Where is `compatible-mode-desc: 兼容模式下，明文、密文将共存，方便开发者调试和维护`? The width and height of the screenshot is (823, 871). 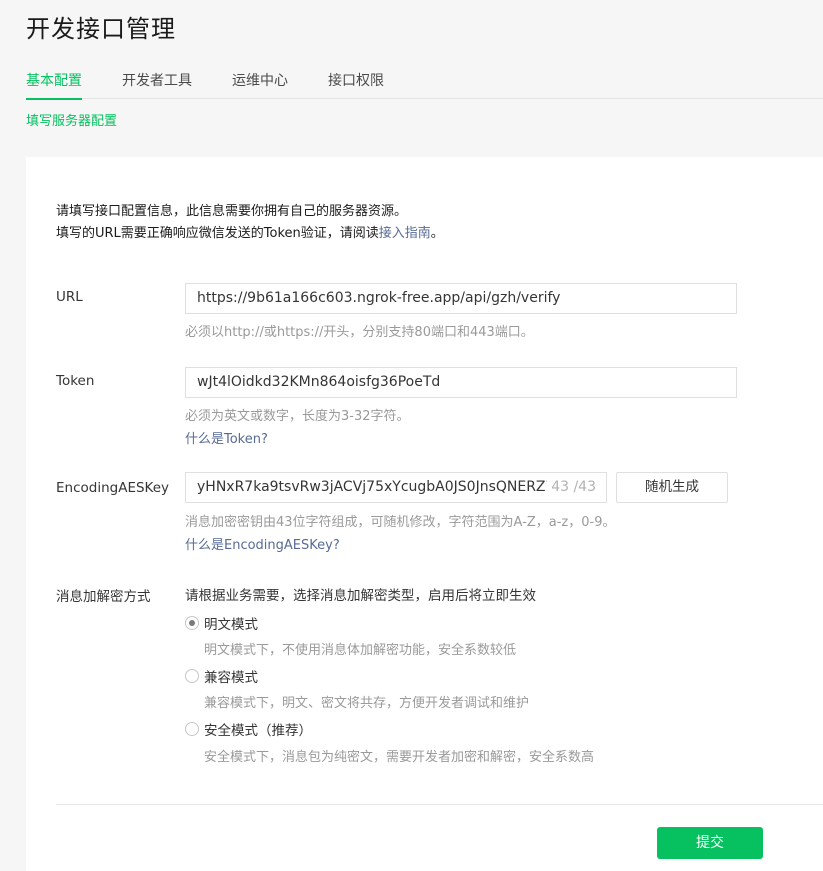
compatible-mode-desc: 兼容模式下，明文、密文将共存，方便开发者调试和维护 is located at coordinates (367, 703).